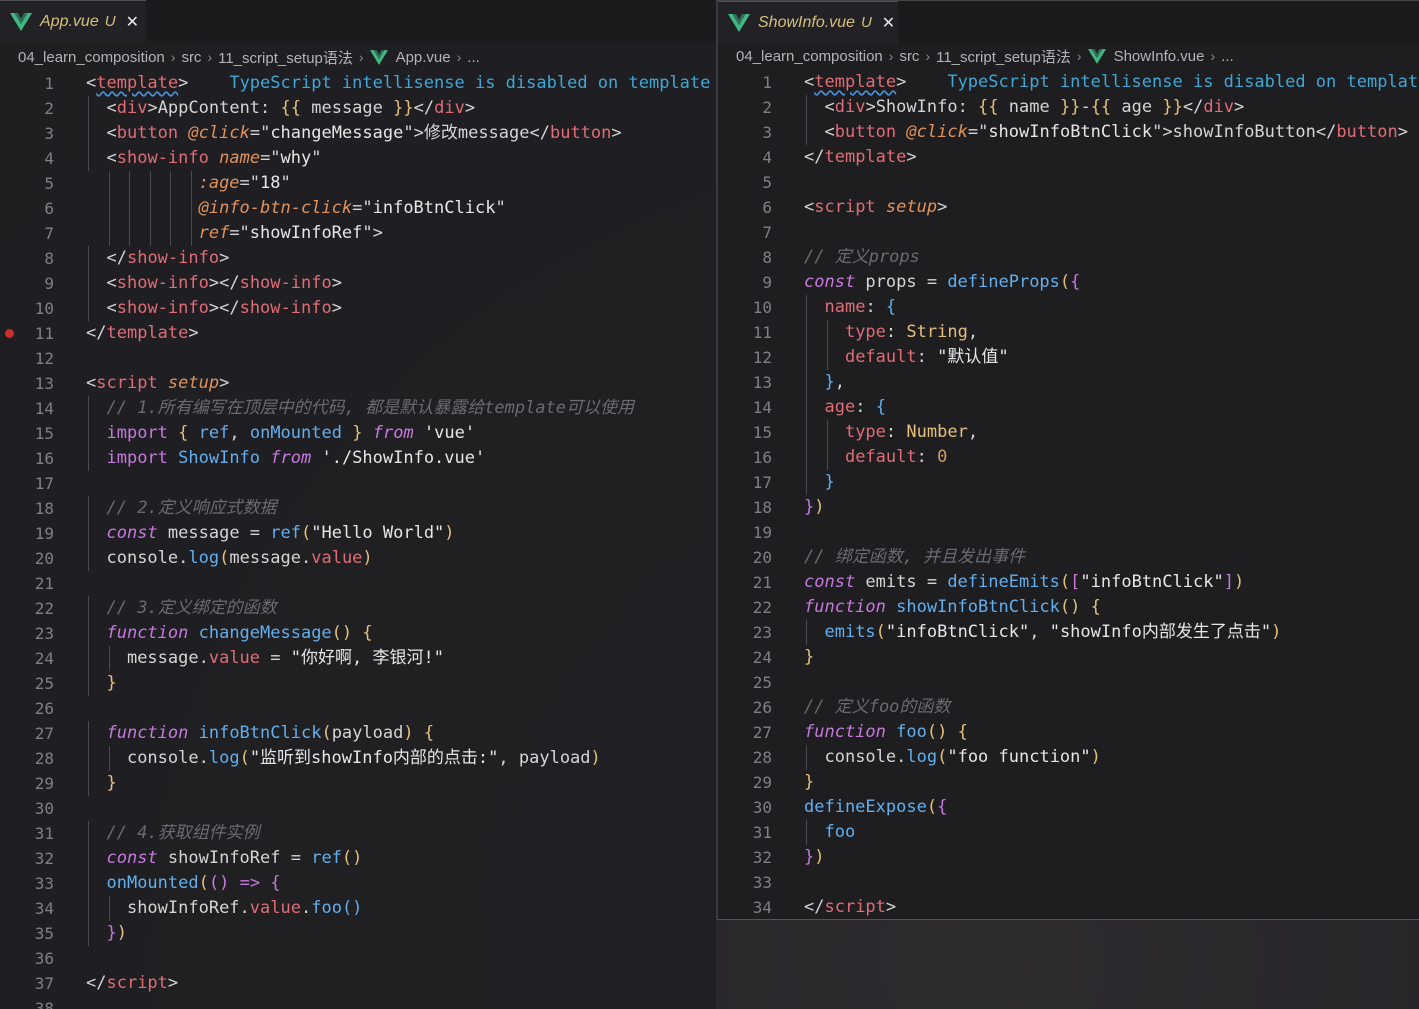 This screenshot has height=1009, width=1419. What do you see at coordinates (358, 958) in the screenshot?
I see `code-line: 36` at bounding box center [358, 958].